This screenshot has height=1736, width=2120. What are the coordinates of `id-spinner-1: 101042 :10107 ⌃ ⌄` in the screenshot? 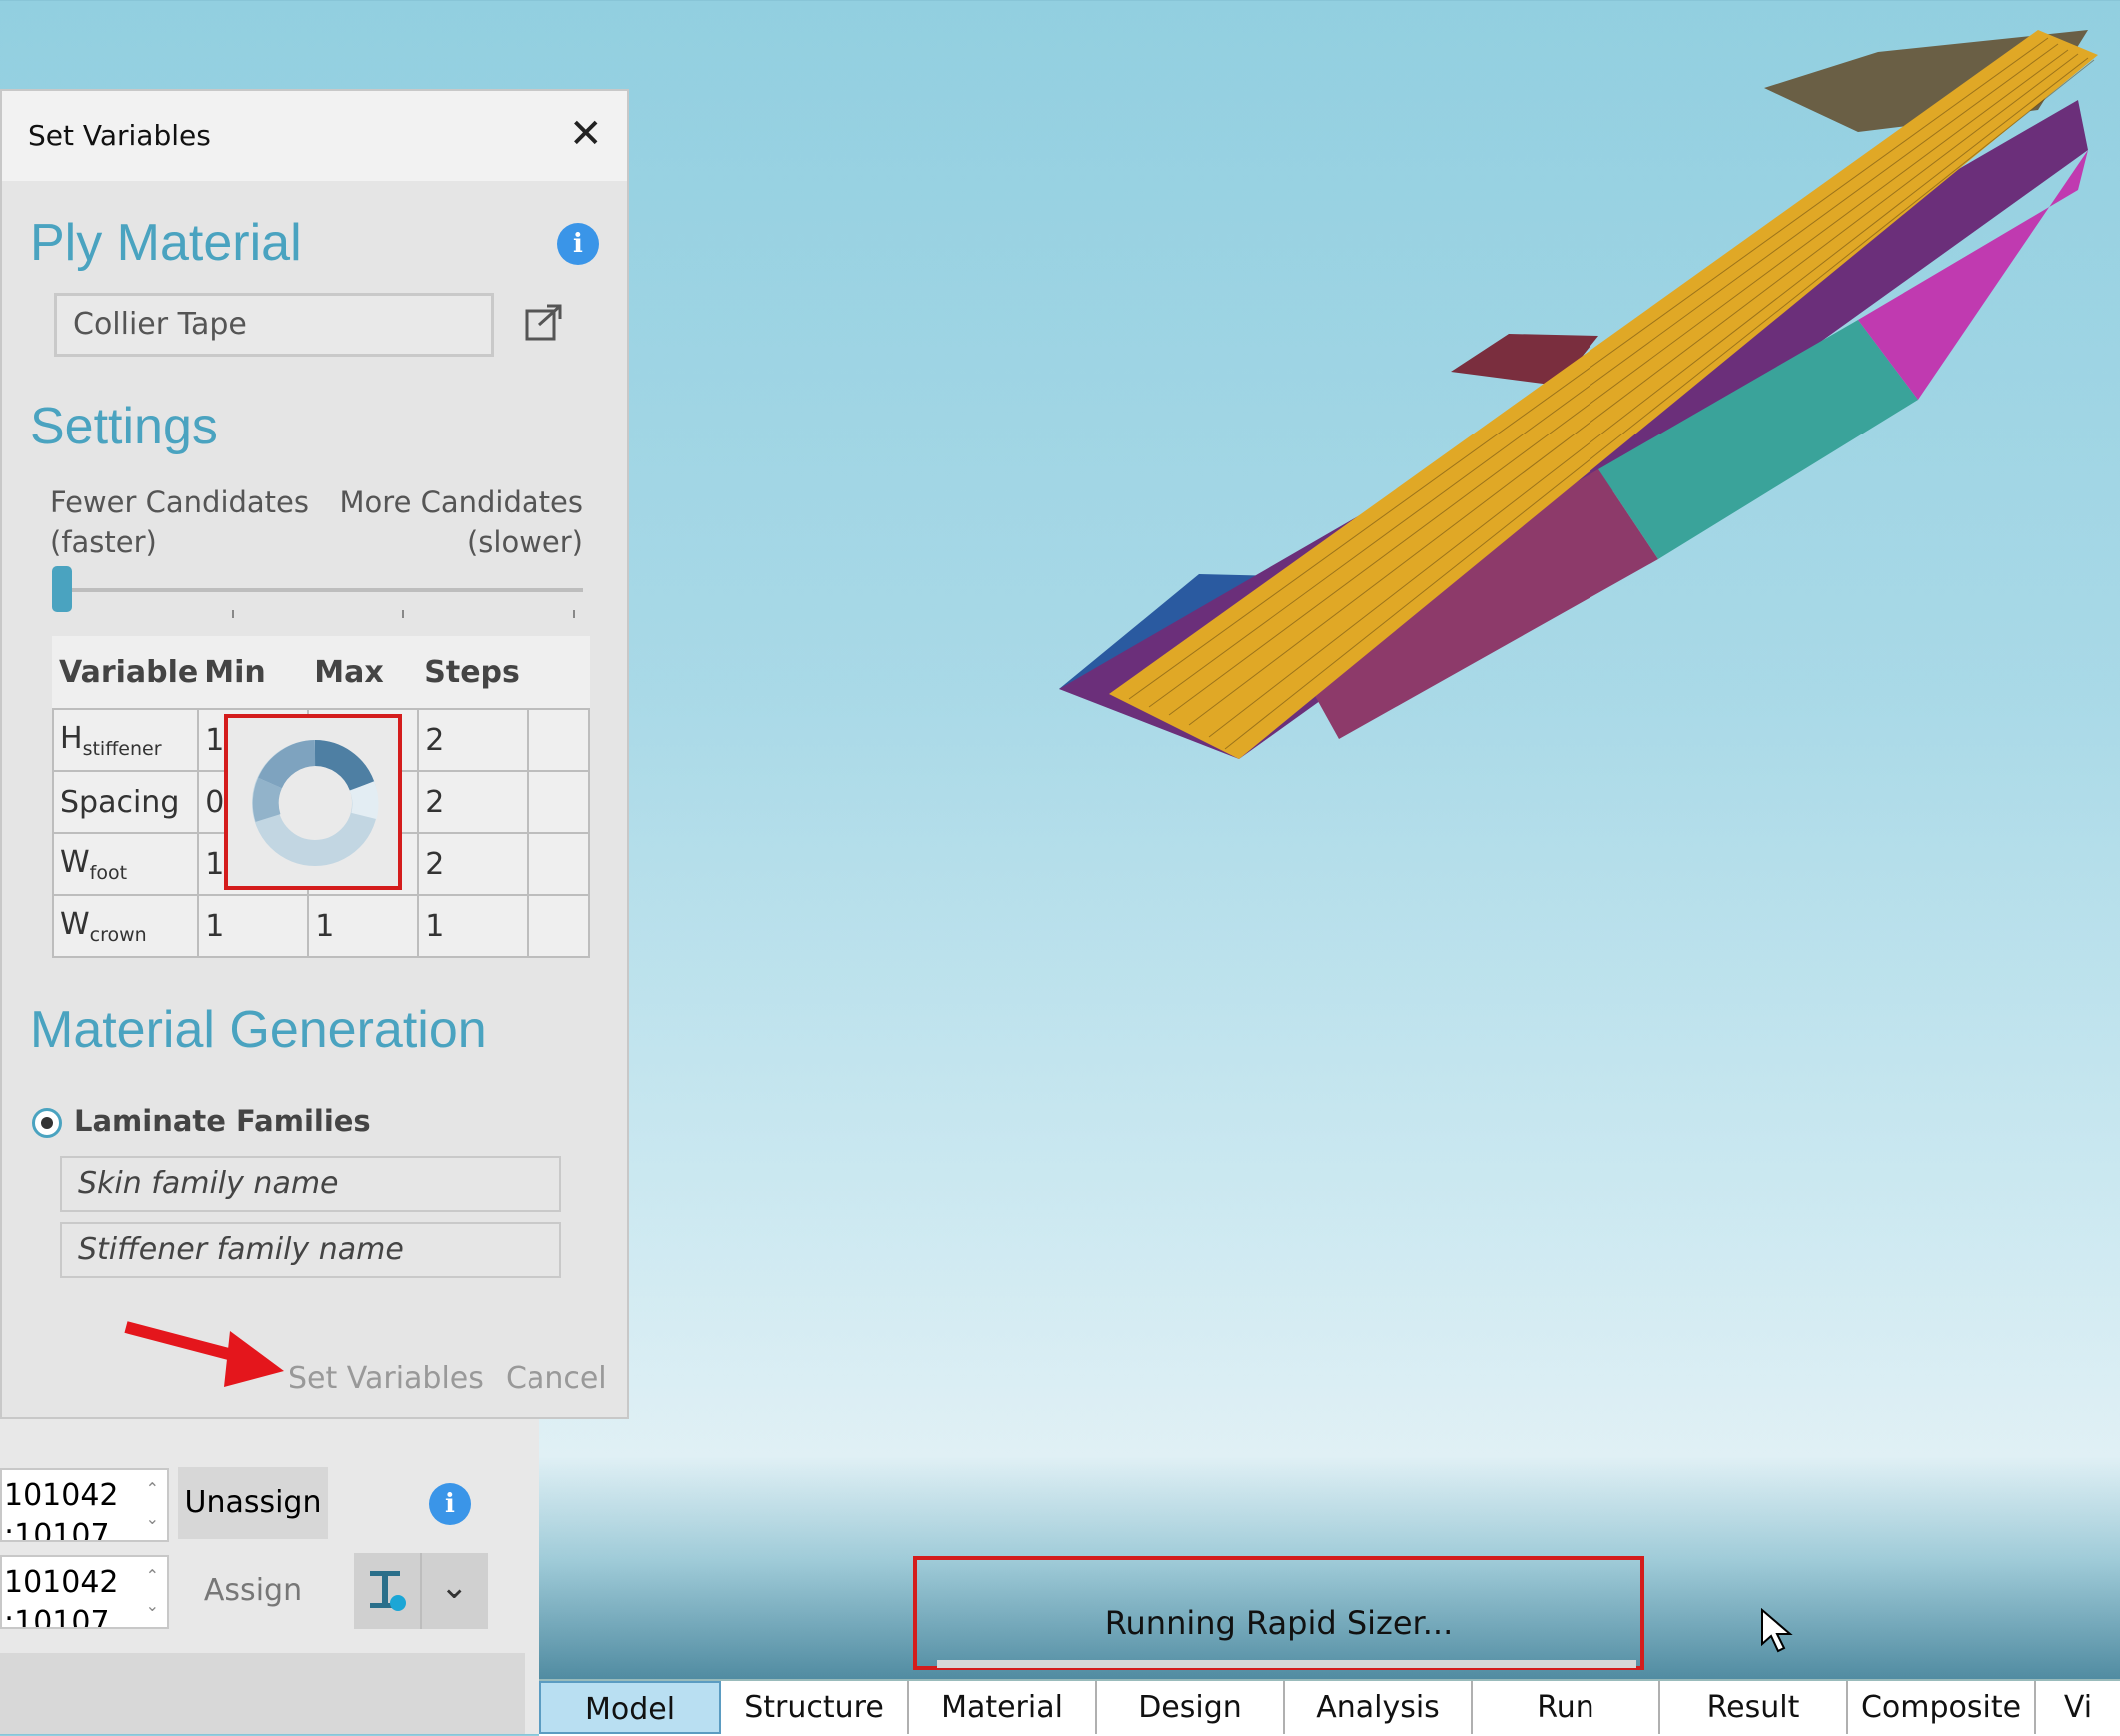 It's located at (84, 1505).